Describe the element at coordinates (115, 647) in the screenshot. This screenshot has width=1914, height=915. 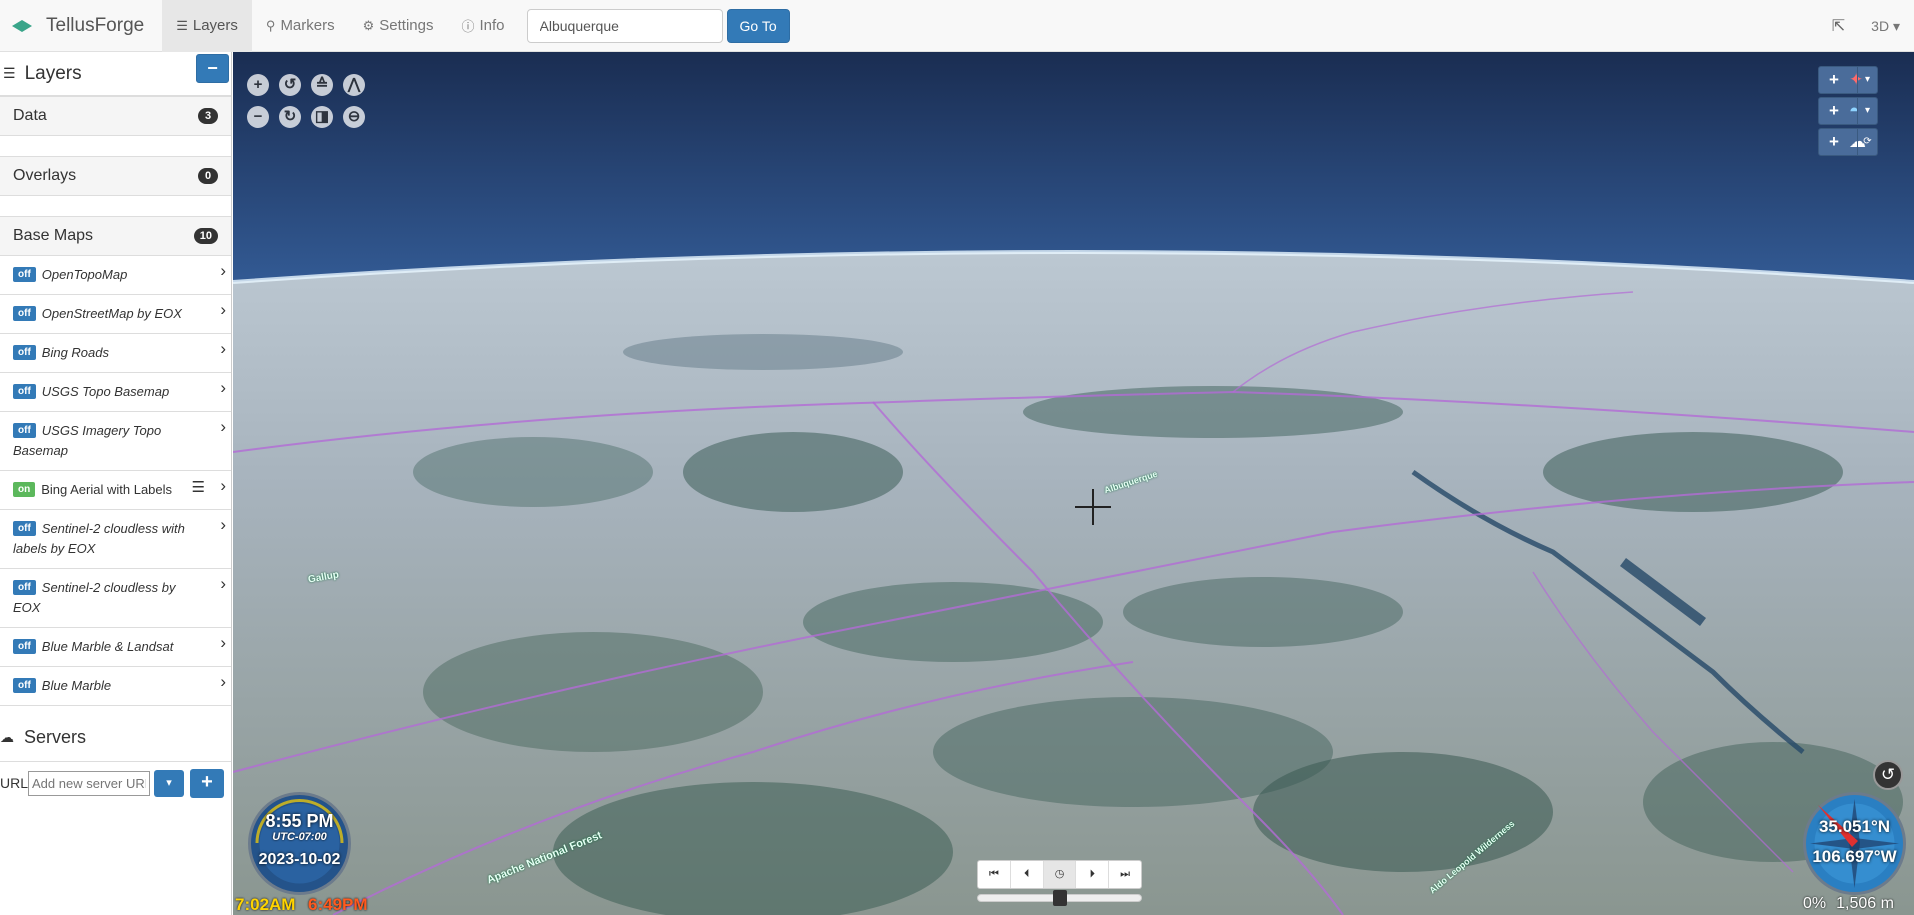
I see `base-map-item: off Blue Marble & Landsat ›` at that location.